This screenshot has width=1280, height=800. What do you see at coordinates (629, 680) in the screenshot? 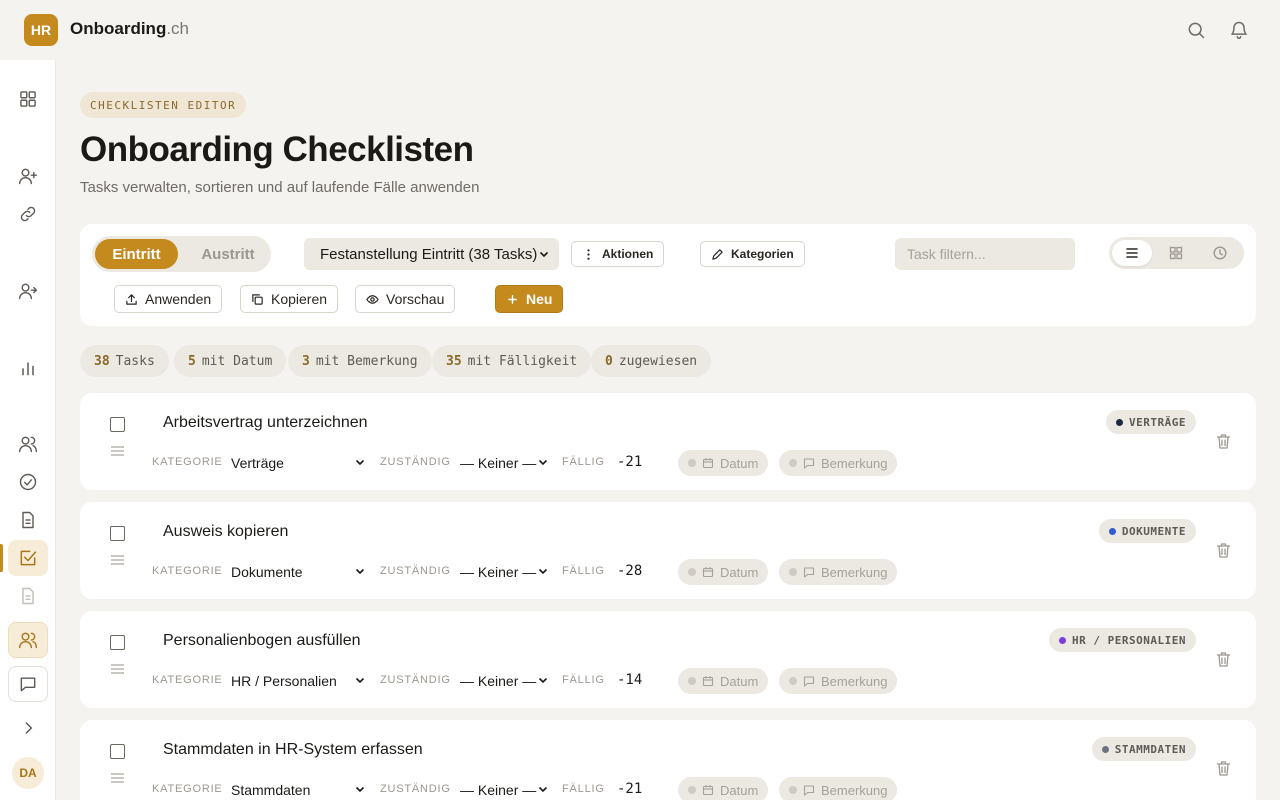
I see `due-value: -14` at bounding box center [629, 680].